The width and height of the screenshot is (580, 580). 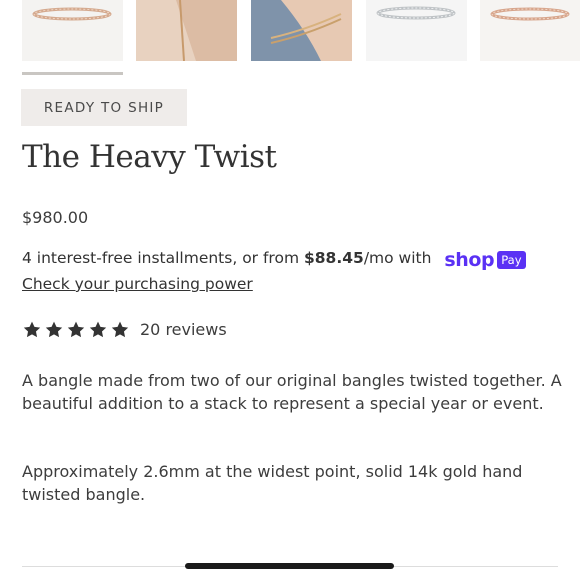 I want to click on installment-amount: $88.45, so click(x=333, y=258).